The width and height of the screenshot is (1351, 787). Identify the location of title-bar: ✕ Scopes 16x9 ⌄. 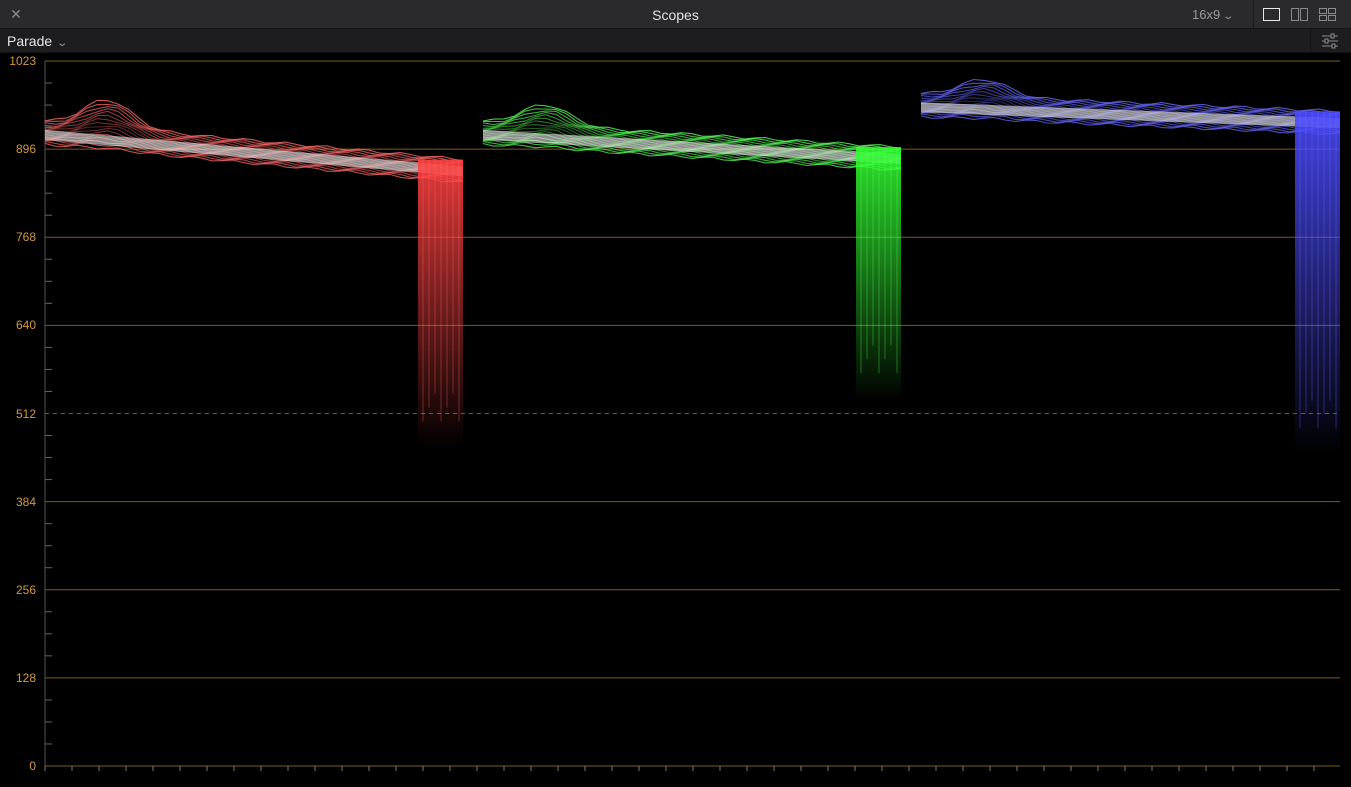
(675, 14).